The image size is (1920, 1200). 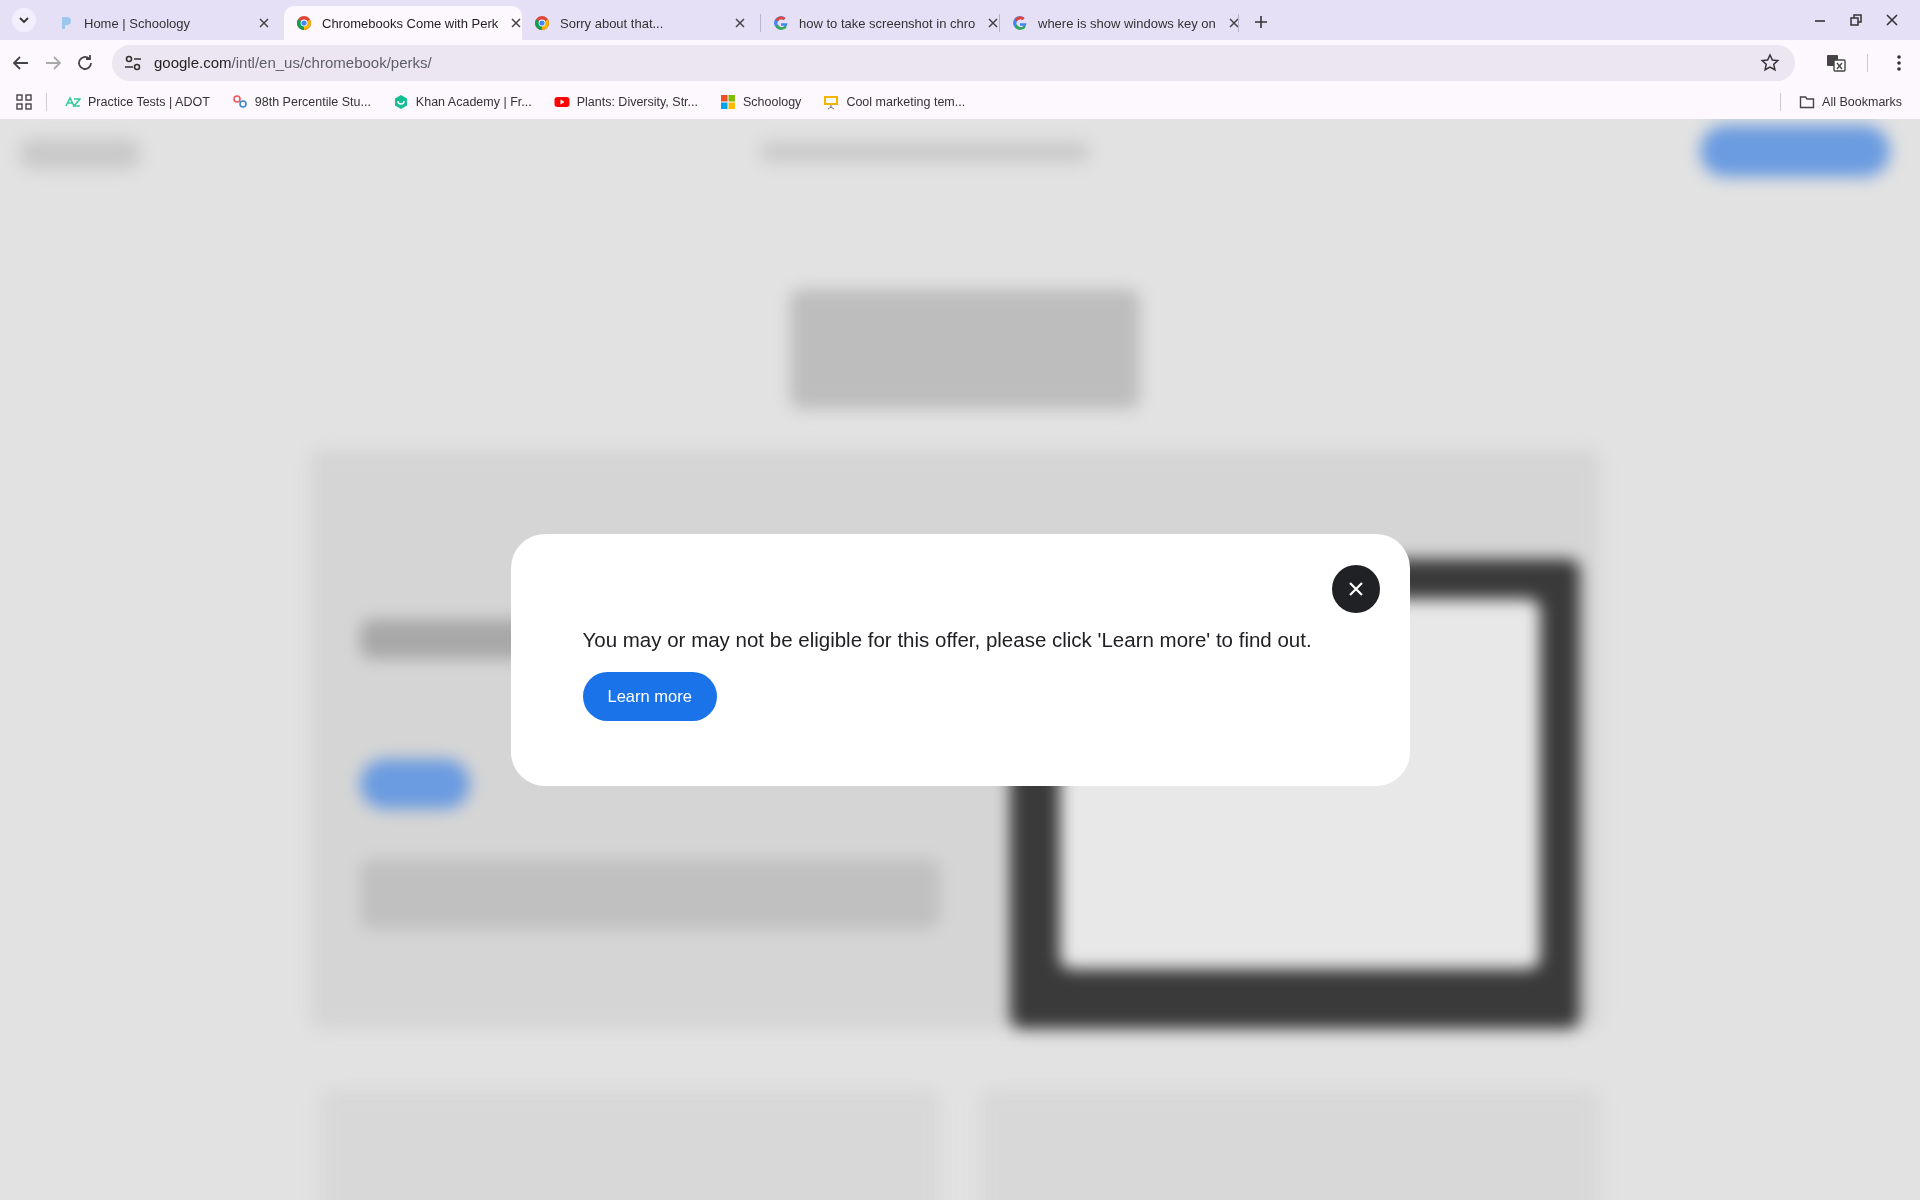 I want to click on address-bar: google.com/intl/en_us/chromebook/perks/, so click(x=953, y=62).